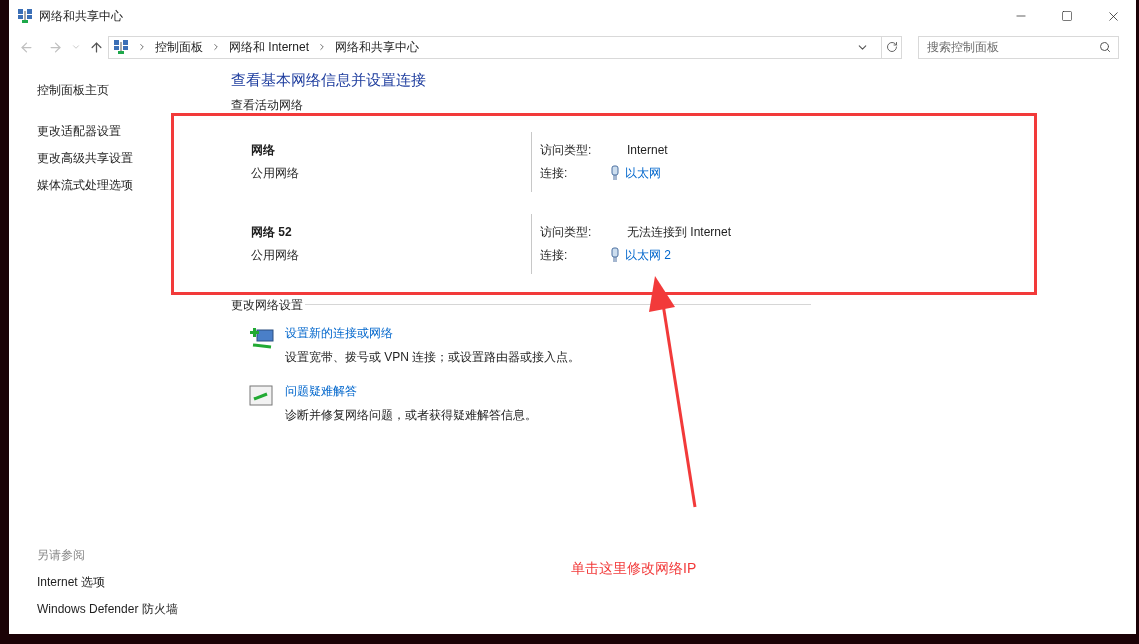  What do you see at coordinates (269, 47) in the screenshot?
I see `breadcrumb-item: 网络和 Internet` at bounding box center [269, 47].